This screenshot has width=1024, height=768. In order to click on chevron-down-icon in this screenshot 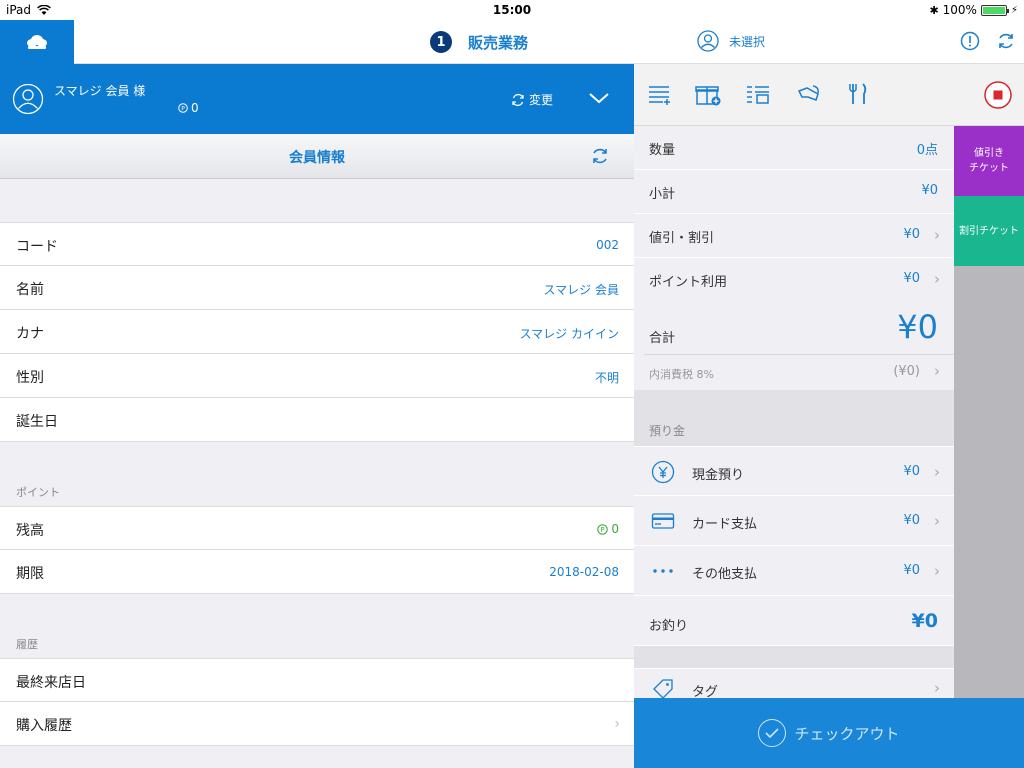, I will do `click(599, 98)`.